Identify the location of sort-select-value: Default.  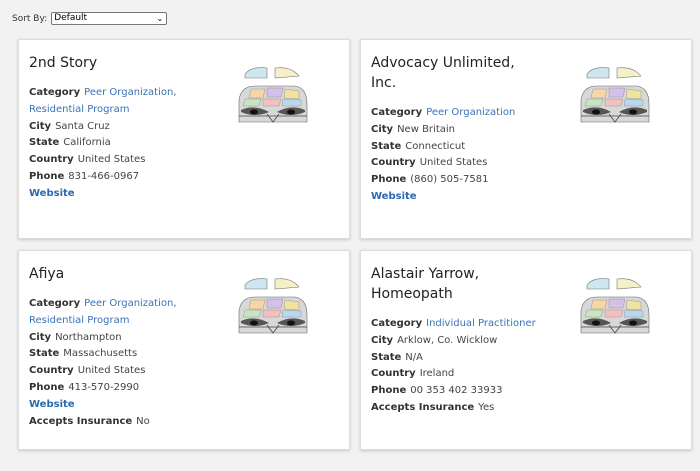
(71, 18).